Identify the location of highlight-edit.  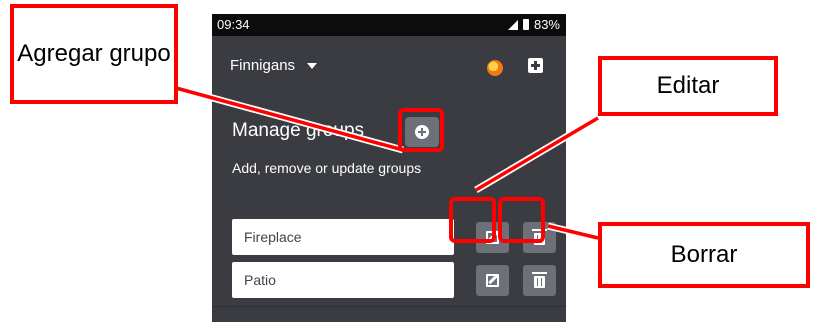
(472, 220).